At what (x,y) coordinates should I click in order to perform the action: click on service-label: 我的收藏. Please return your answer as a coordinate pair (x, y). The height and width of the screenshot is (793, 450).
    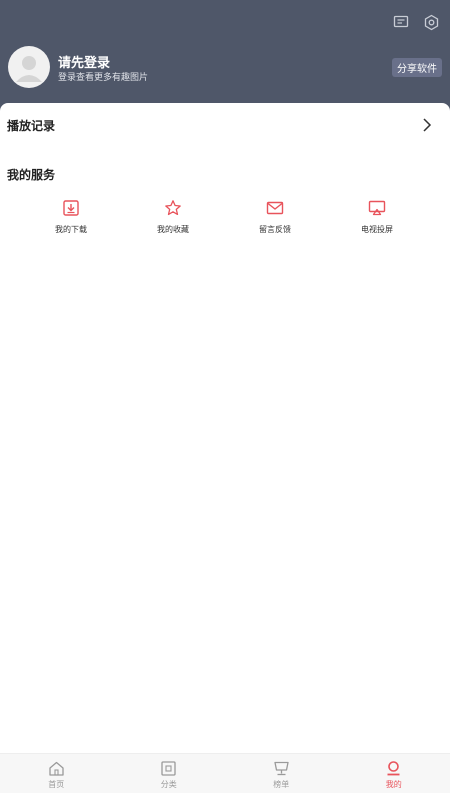
    Looking at the image, I should click on (173, 229).